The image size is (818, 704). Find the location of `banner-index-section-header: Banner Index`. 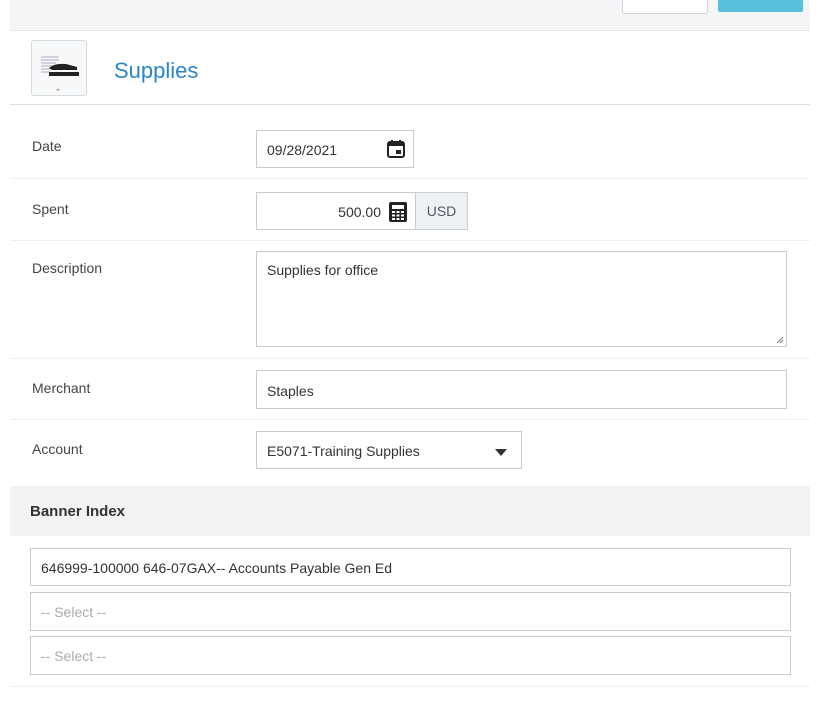

banner-index-section-header: Banner Index is located at coordinates (410, 511).